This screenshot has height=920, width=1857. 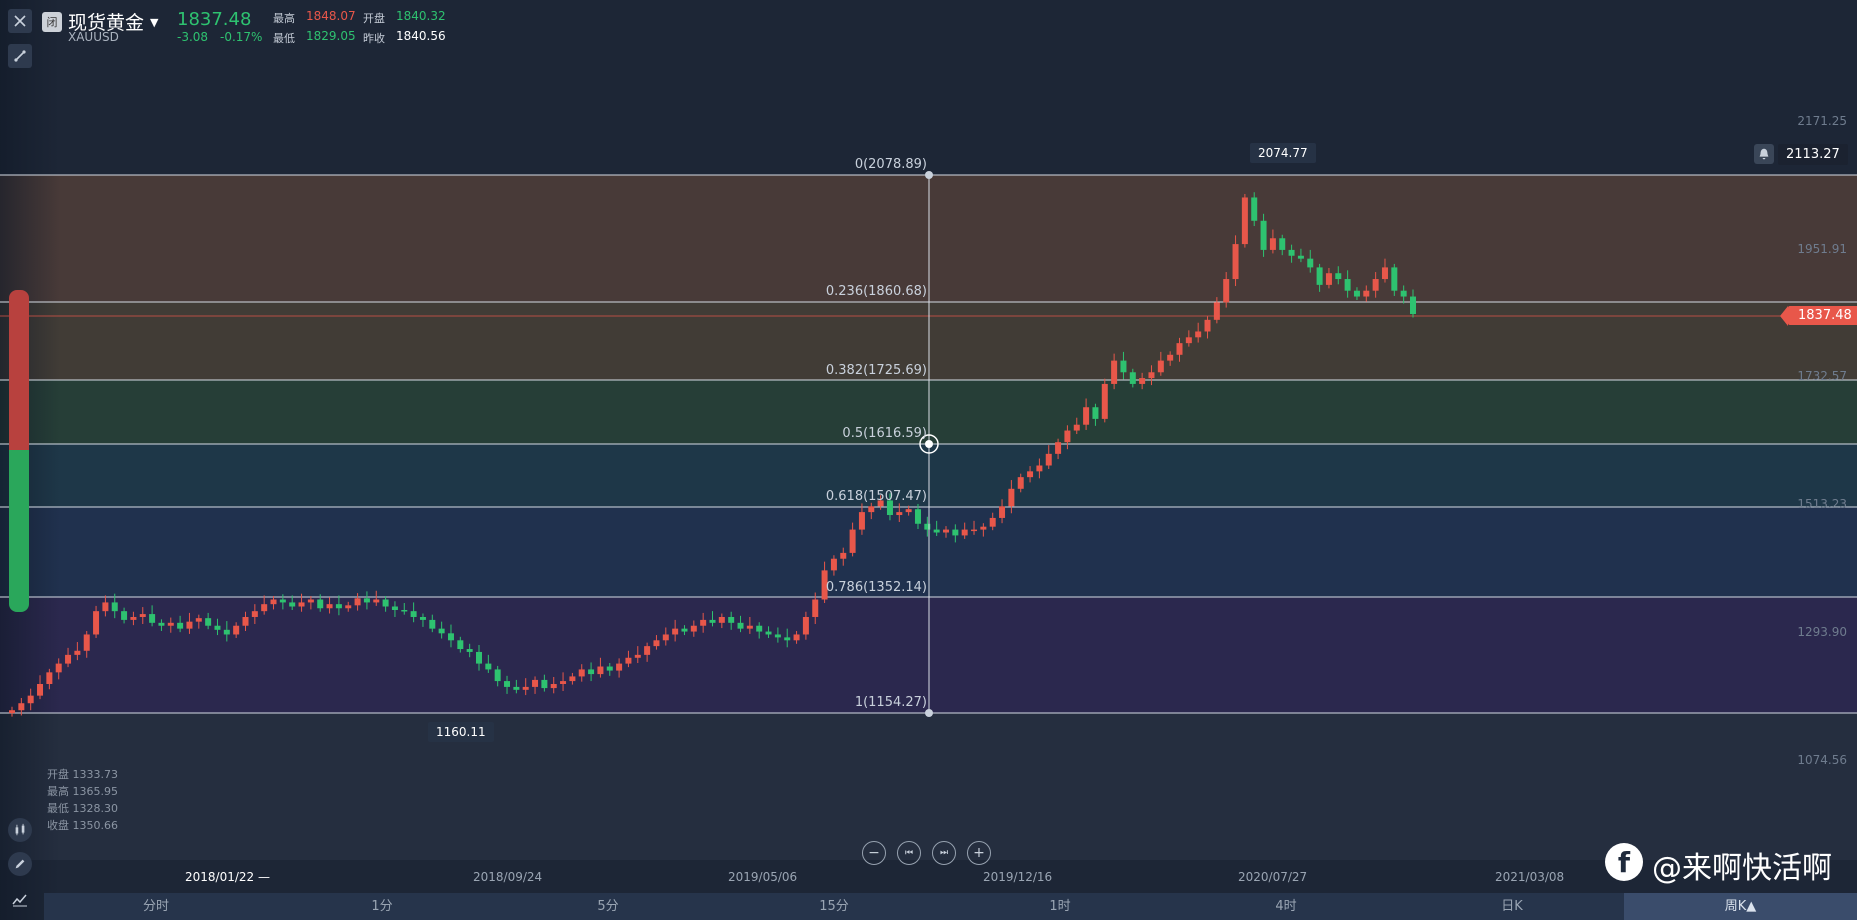 I want to click on period-tab: 4时, so click(x=1286, y=906).